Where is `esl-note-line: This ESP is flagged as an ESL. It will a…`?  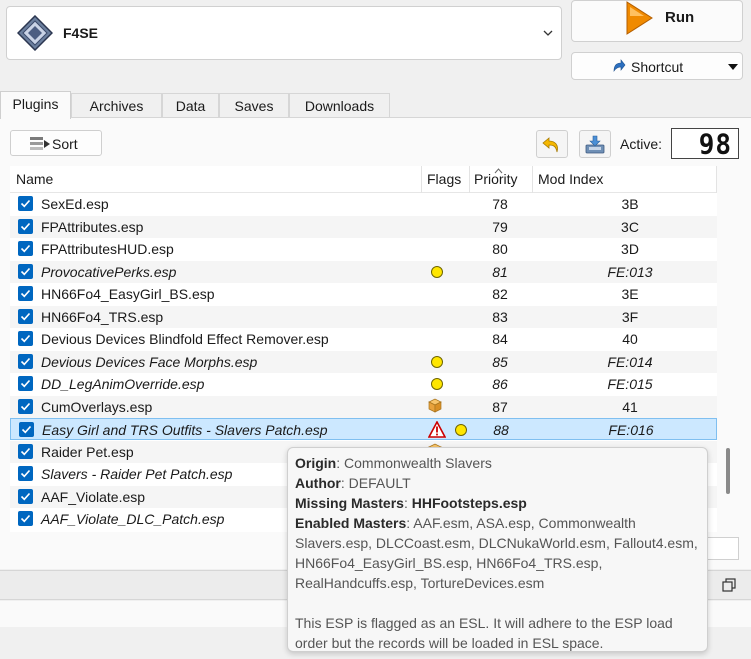
esl-note-line: This ESP is flagged as an ESL. It will a… is located at coordinates (484, 623).